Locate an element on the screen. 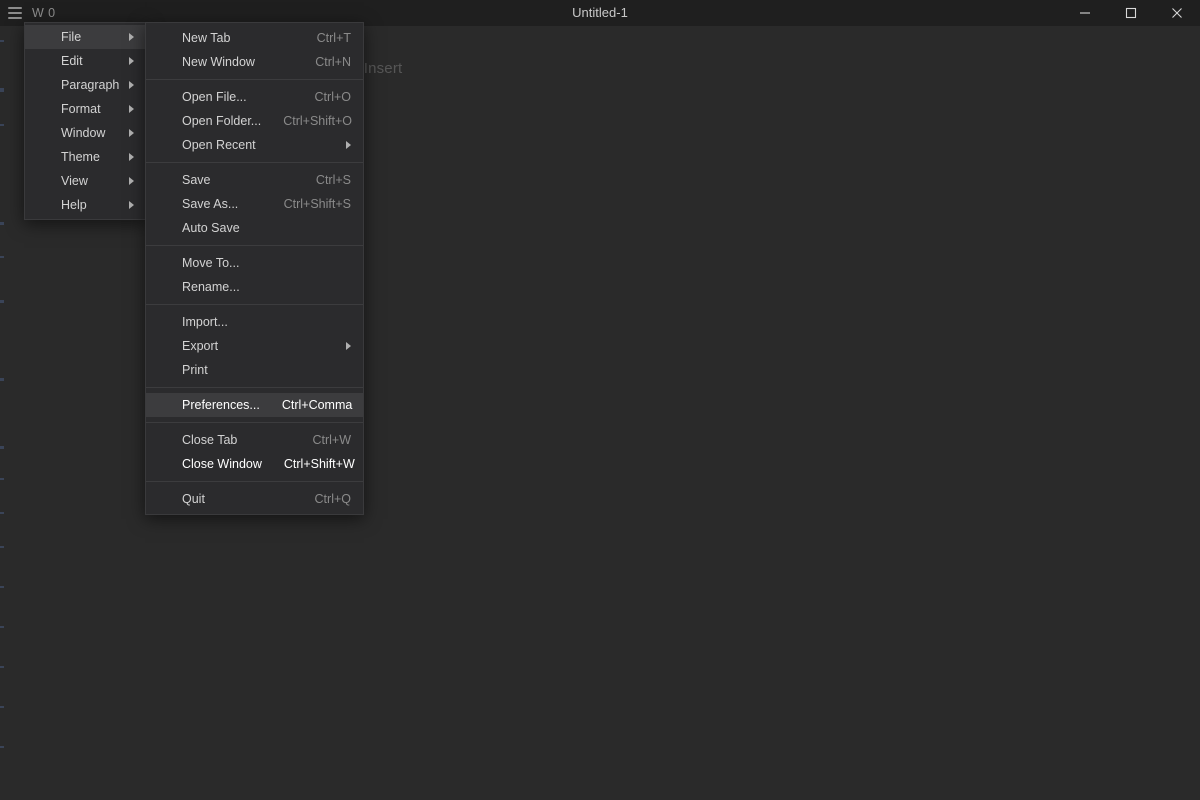 The image size is (1200, 800). menu-item-shortcut: Ctrl+S is located at coordinates (333, 180).